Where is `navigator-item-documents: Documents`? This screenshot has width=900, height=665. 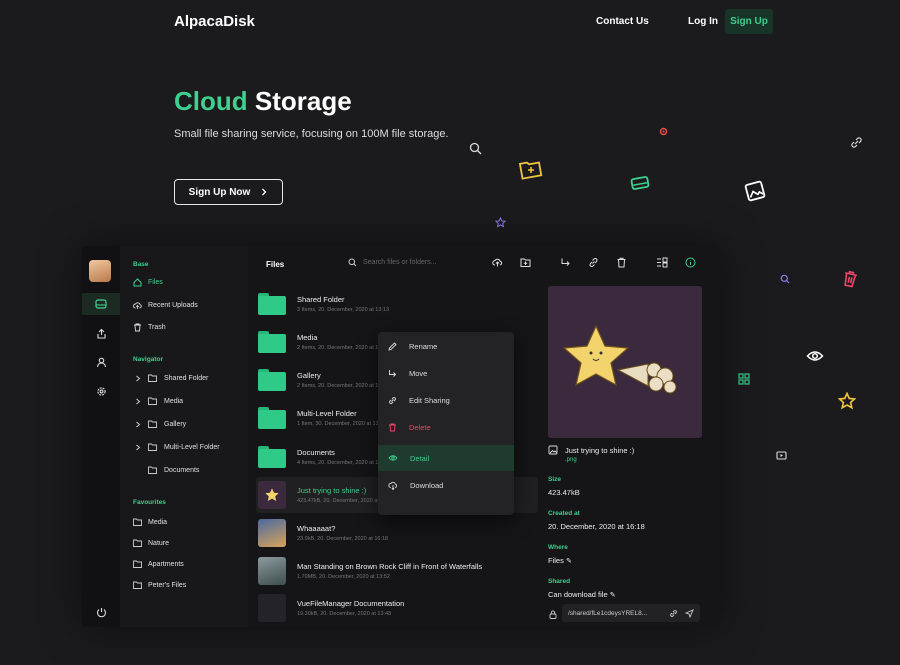
navigator-item-documents: Documents is located at coordinates (173, 470).